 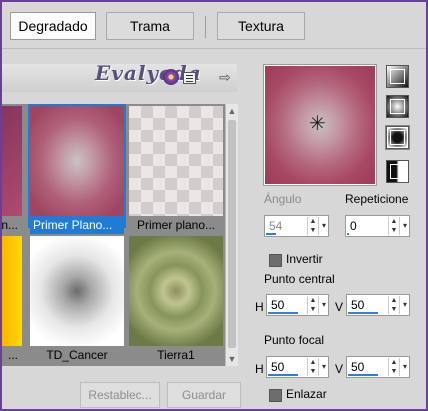 I want to click on flower-icon, so click(x=171, y=77).